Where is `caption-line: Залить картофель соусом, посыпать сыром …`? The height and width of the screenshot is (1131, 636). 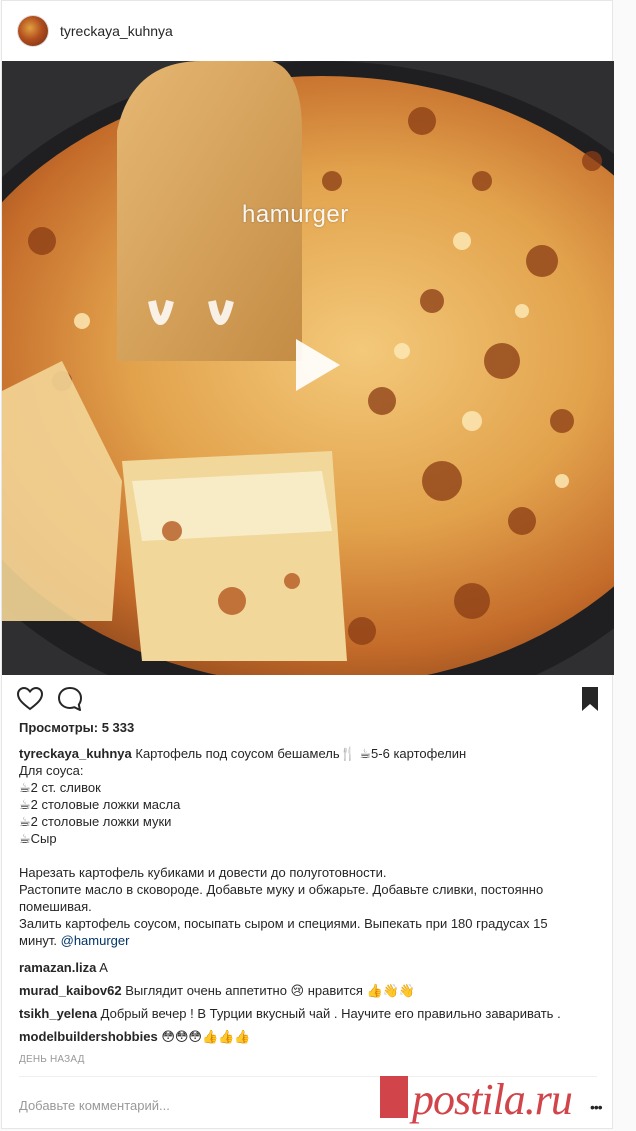
caption-line: Залить картофель соусом, посыпать сыром … is located at coordinates (283, 923).